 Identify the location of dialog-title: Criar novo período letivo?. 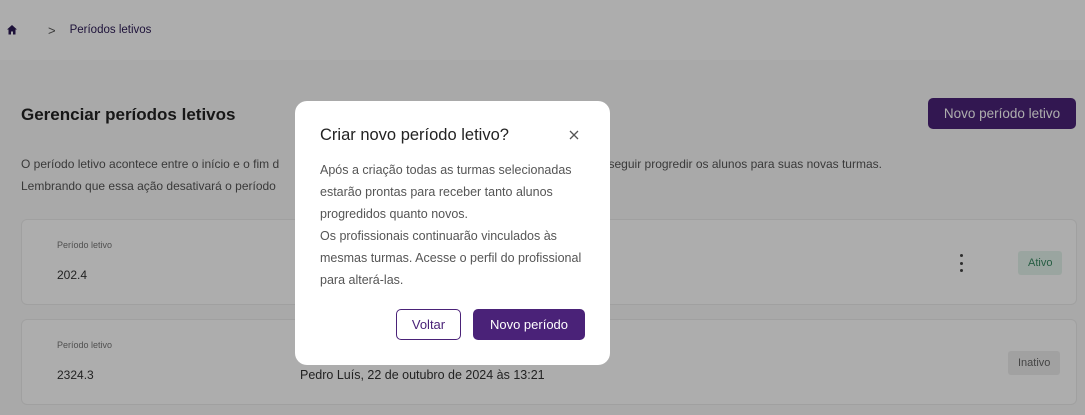
(414, 135).